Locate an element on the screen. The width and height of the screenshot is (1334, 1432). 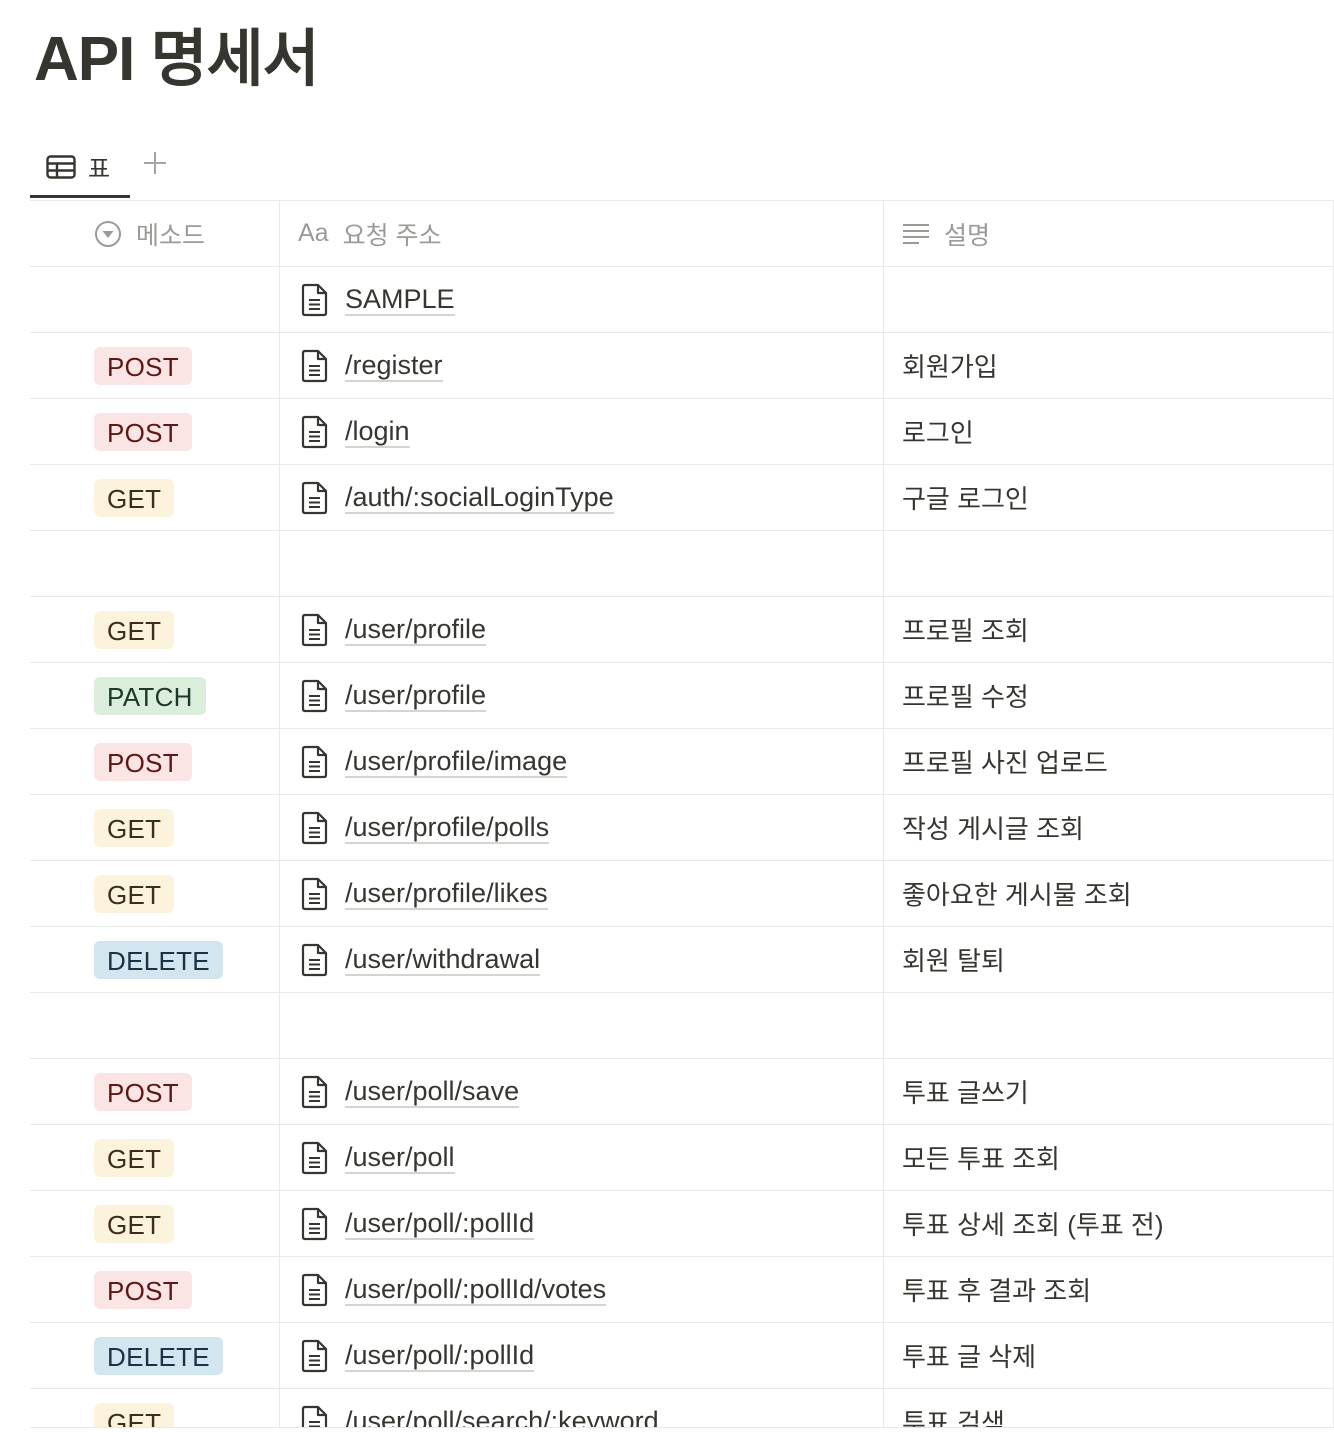
table-row: GET/user/poll 모든 투표 조회 is located at coordinates (682, 1158).